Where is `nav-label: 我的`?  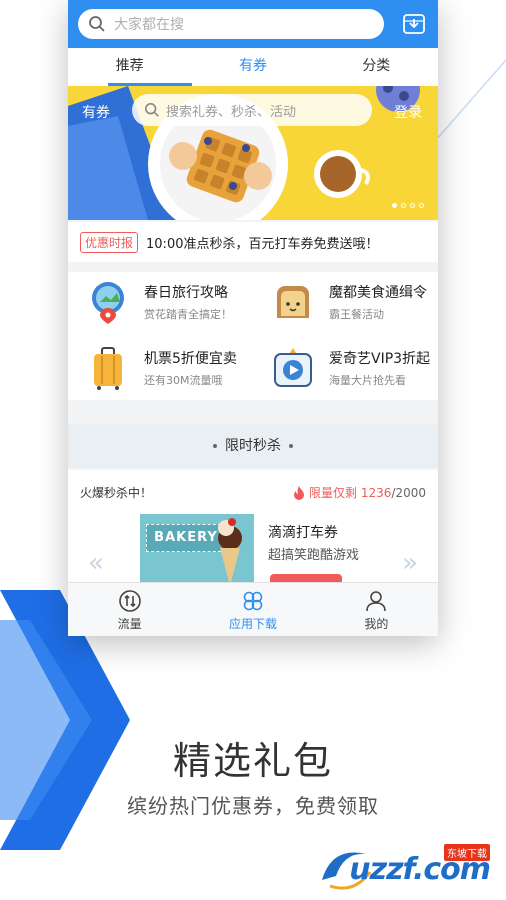 nav-label: 我的 is located at coordinates (376, 623).